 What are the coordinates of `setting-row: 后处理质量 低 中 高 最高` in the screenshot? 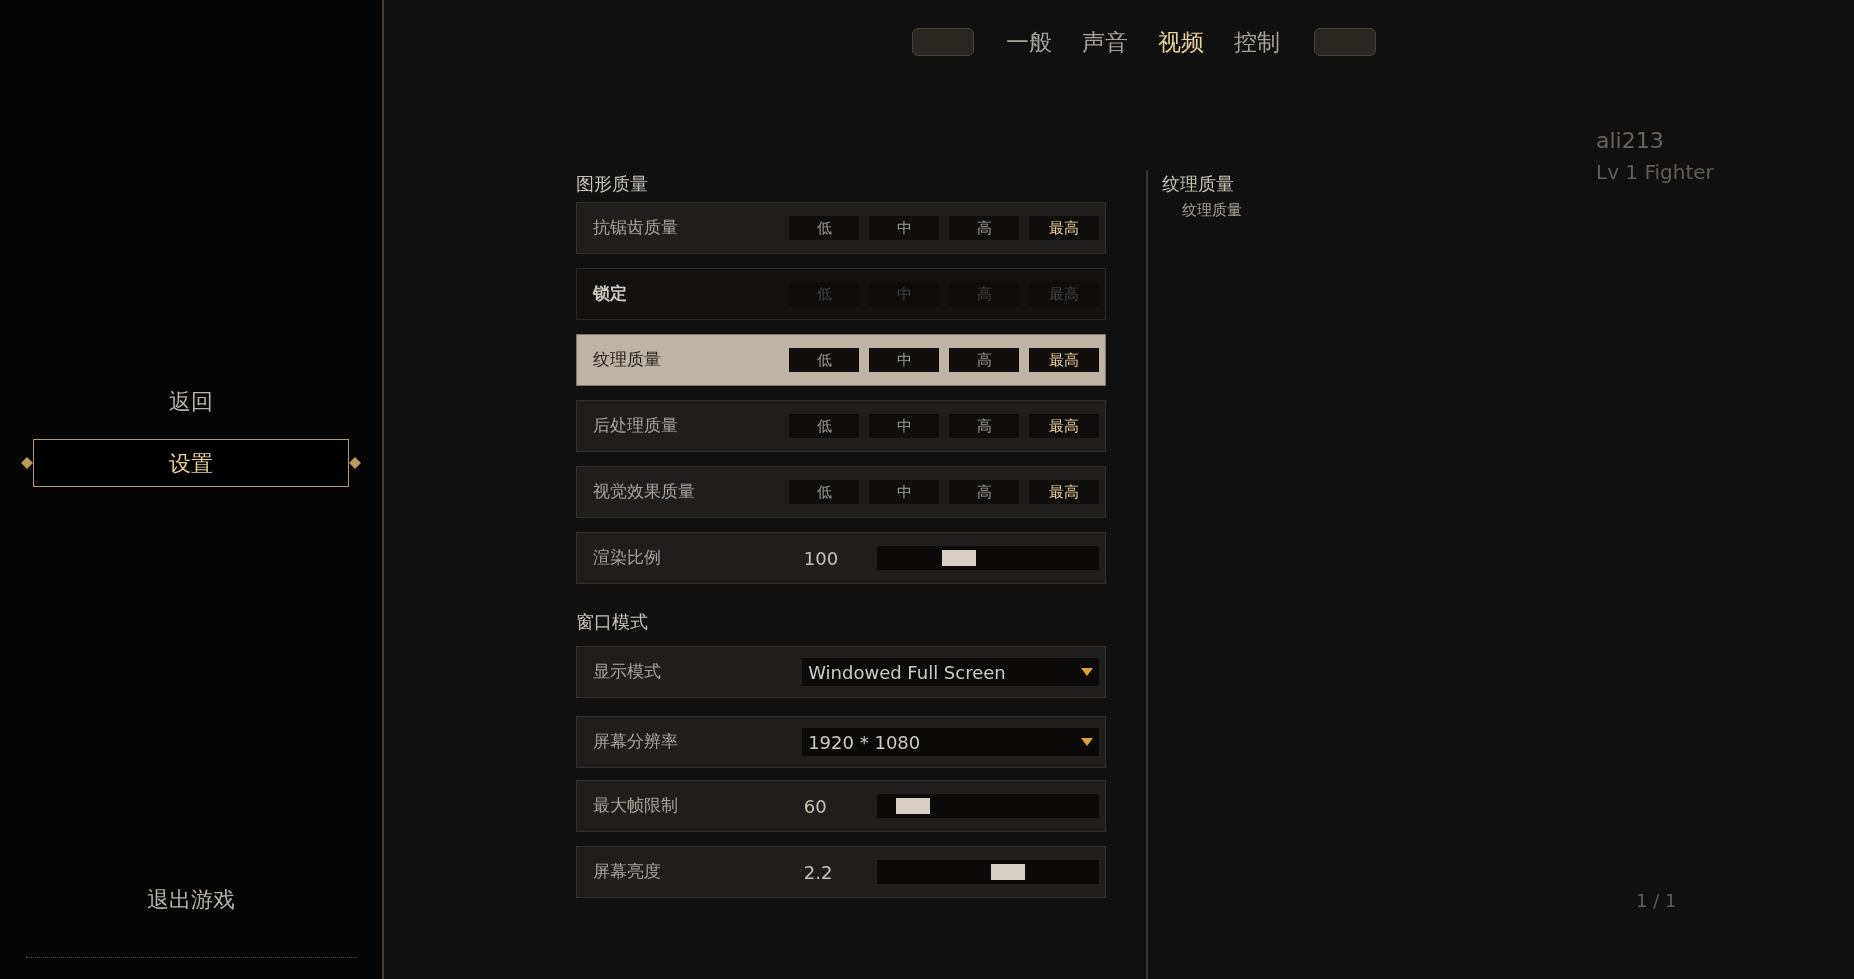 It's located at (841, 426).